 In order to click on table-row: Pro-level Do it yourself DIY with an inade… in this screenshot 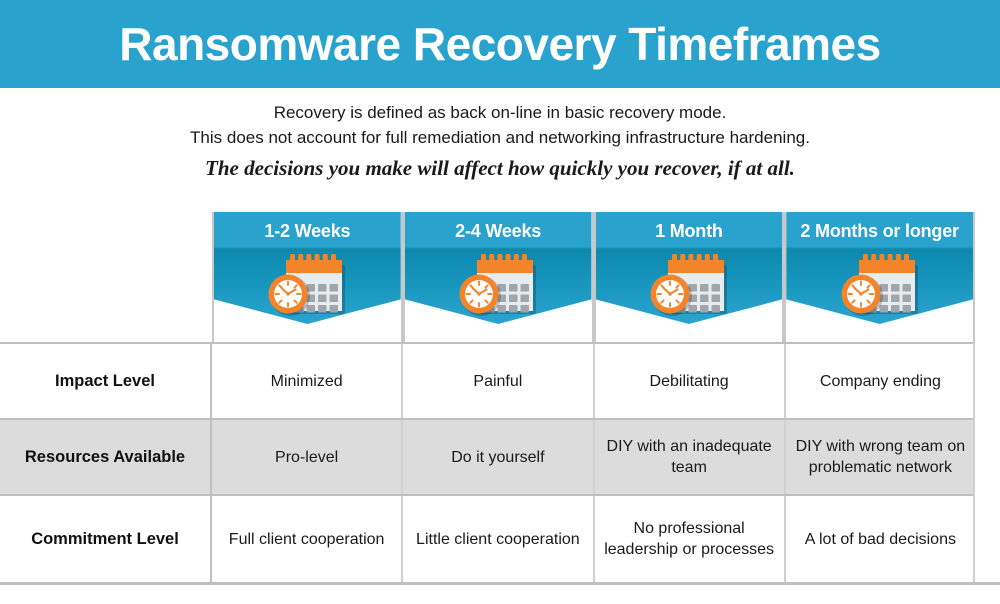, I will do `click(593, 456)`.